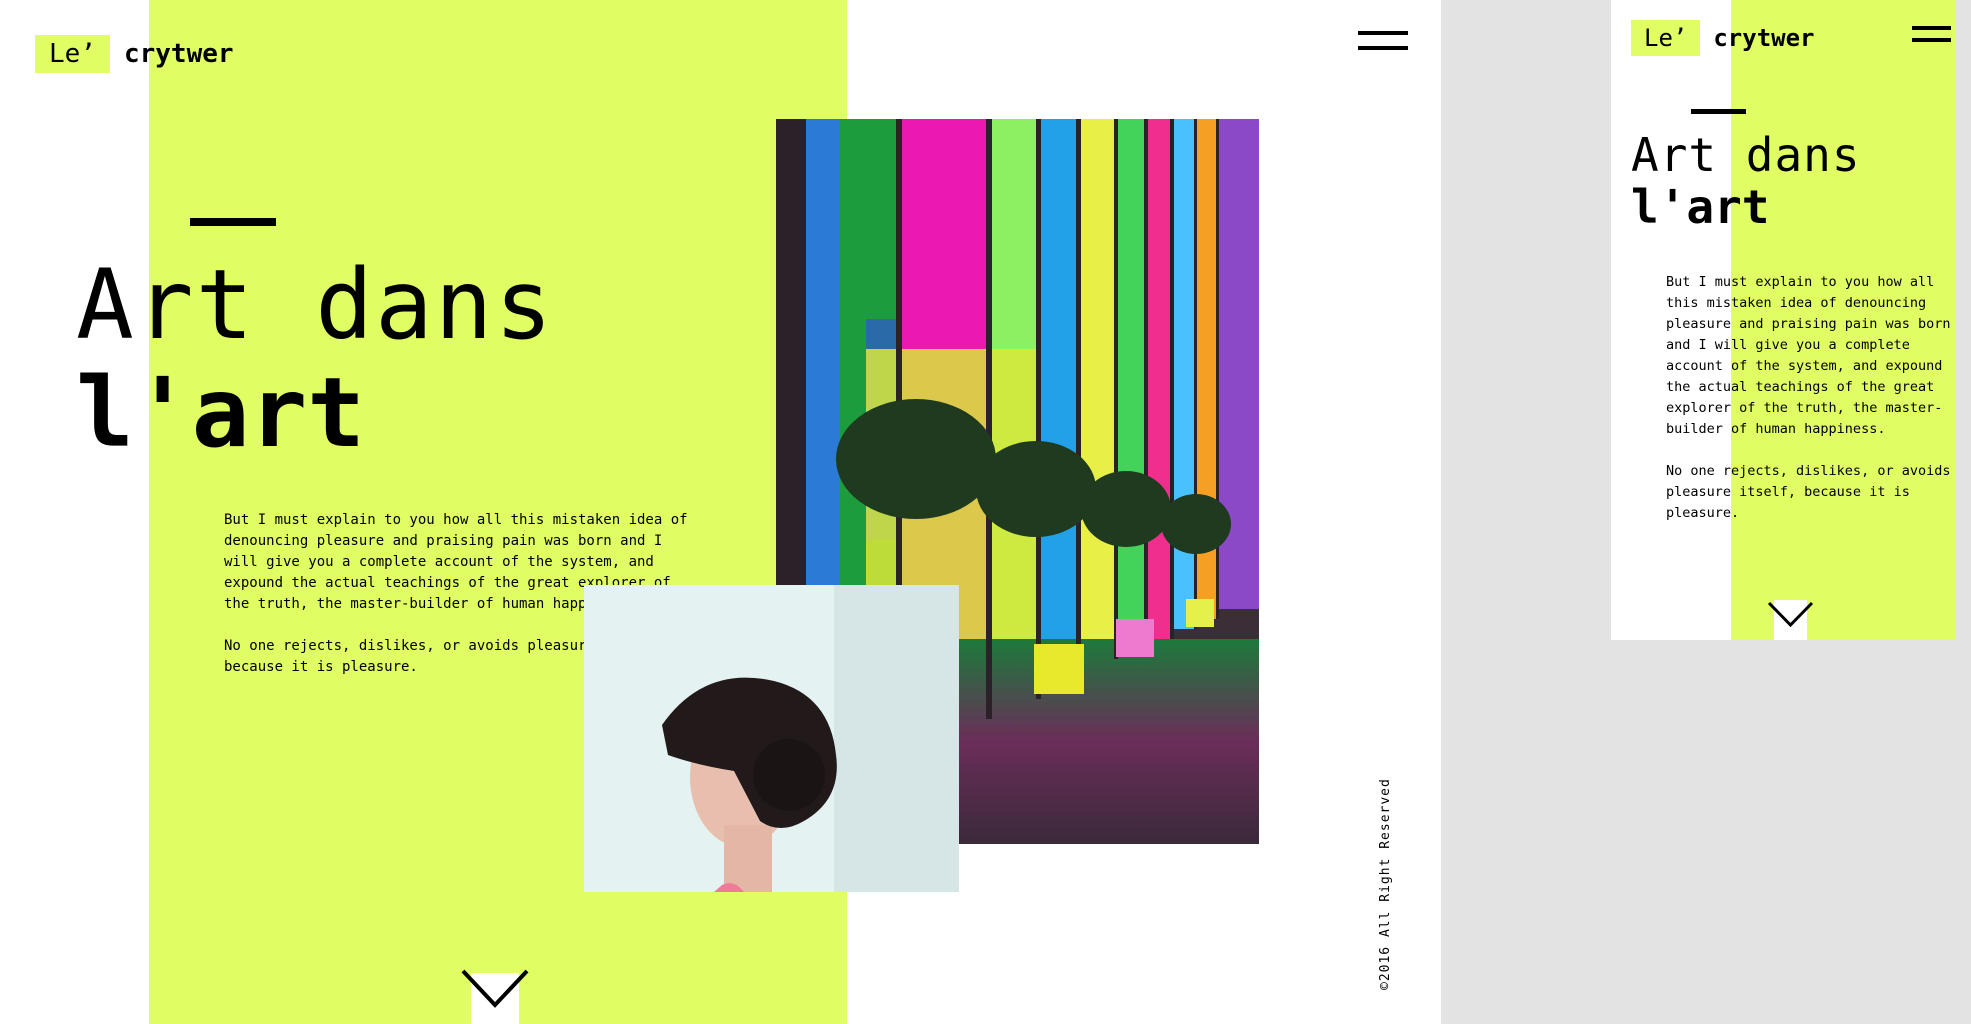 Image resolution: width=1971 pixels, height=1024 pixels. I want to click on hero-title-bold: l'art, so click(220, 413).